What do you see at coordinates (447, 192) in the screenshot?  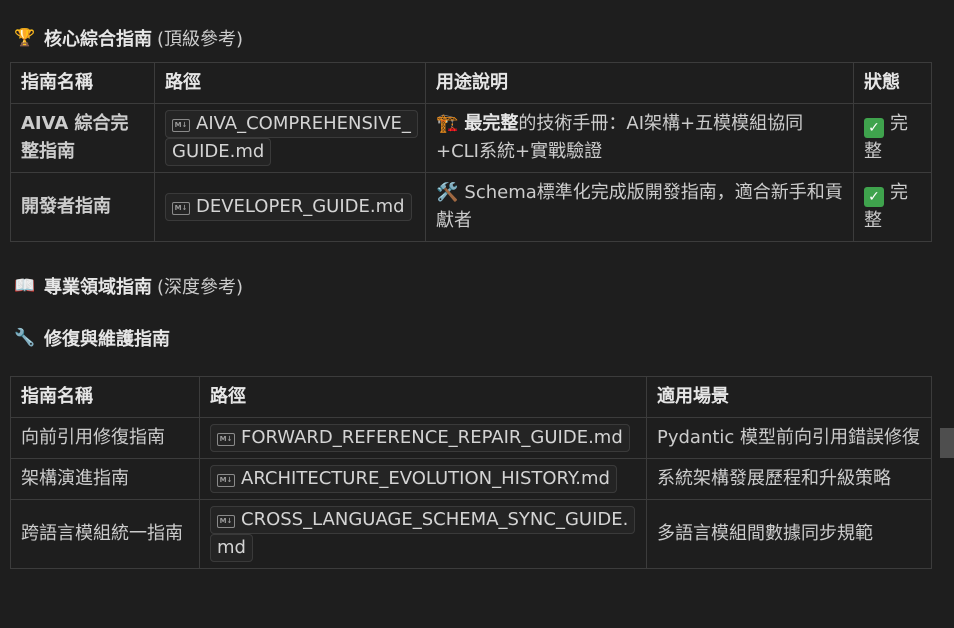 I see `hammer-and-wrench-icon: 🛠️` at bounding box center [447, 192].